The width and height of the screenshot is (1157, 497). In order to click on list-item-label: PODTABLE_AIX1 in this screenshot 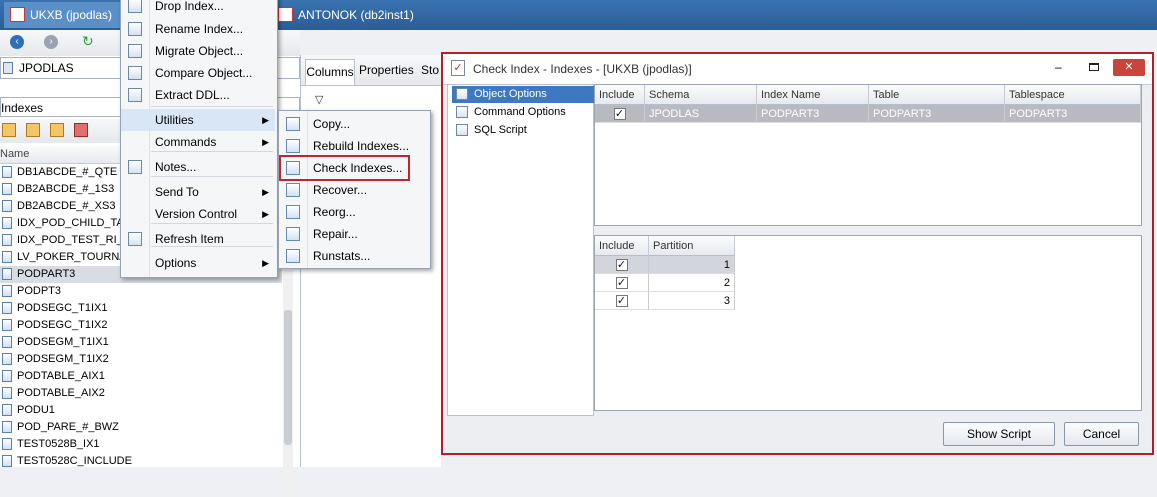, I will do `click(61, 376)`.